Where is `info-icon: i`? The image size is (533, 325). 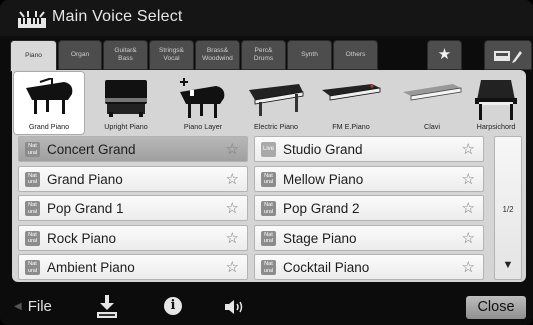 info-icon: i is located at coordinates (173, 306).